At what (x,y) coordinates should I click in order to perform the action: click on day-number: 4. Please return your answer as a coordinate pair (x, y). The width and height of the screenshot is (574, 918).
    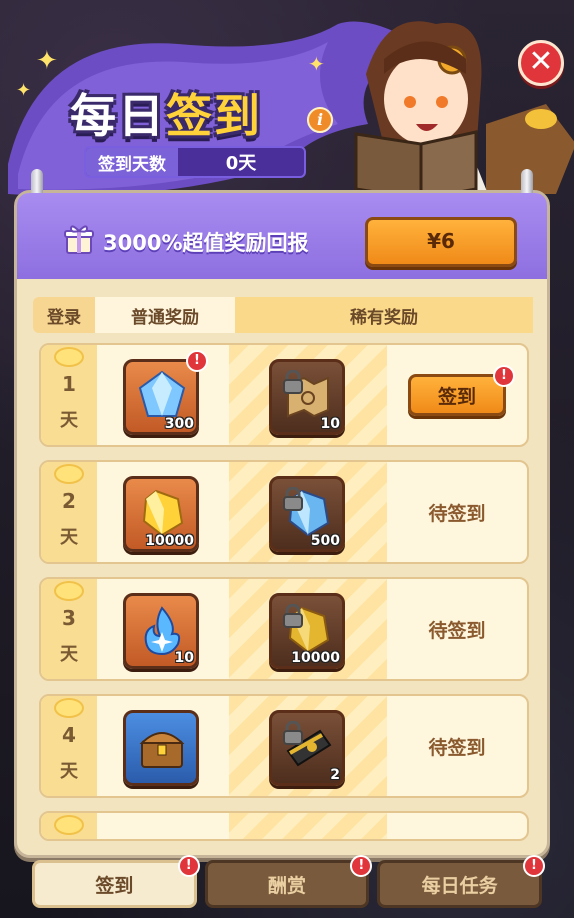
    Looking at the image, I should click on (69, 735).